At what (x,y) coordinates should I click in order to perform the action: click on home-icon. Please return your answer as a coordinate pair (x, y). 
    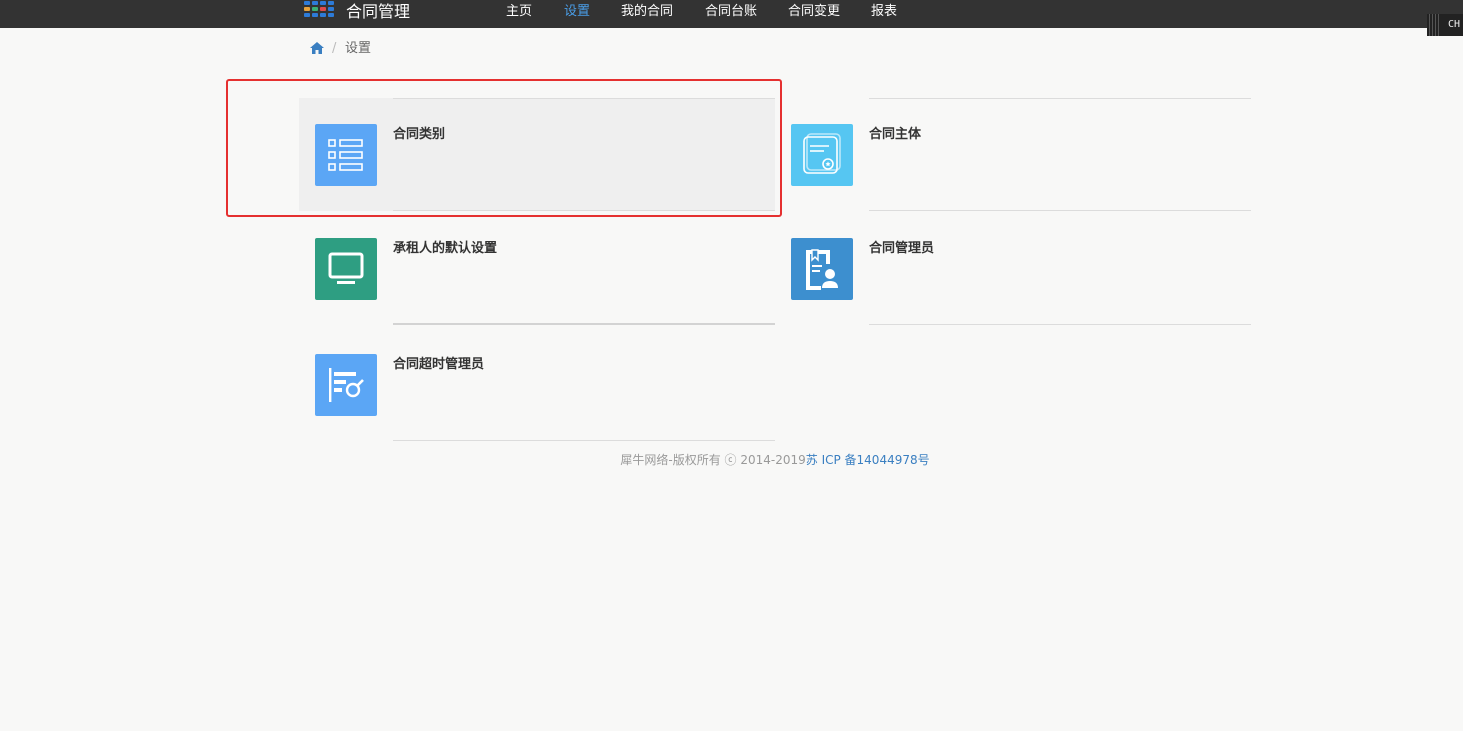
    Looking at the image, I should click on (317, 48).